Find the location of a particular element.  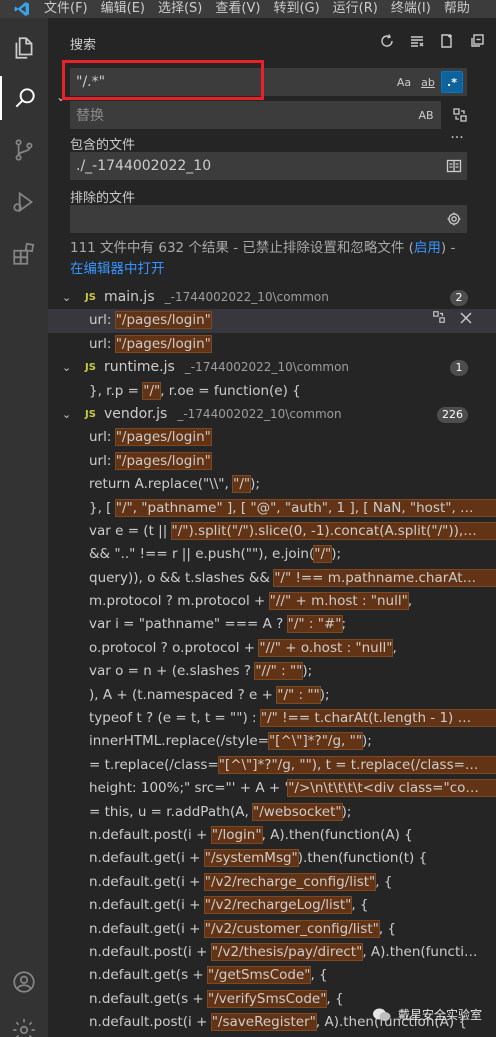

preserve-case-toggle: AB is located at coordinates (426, 115).